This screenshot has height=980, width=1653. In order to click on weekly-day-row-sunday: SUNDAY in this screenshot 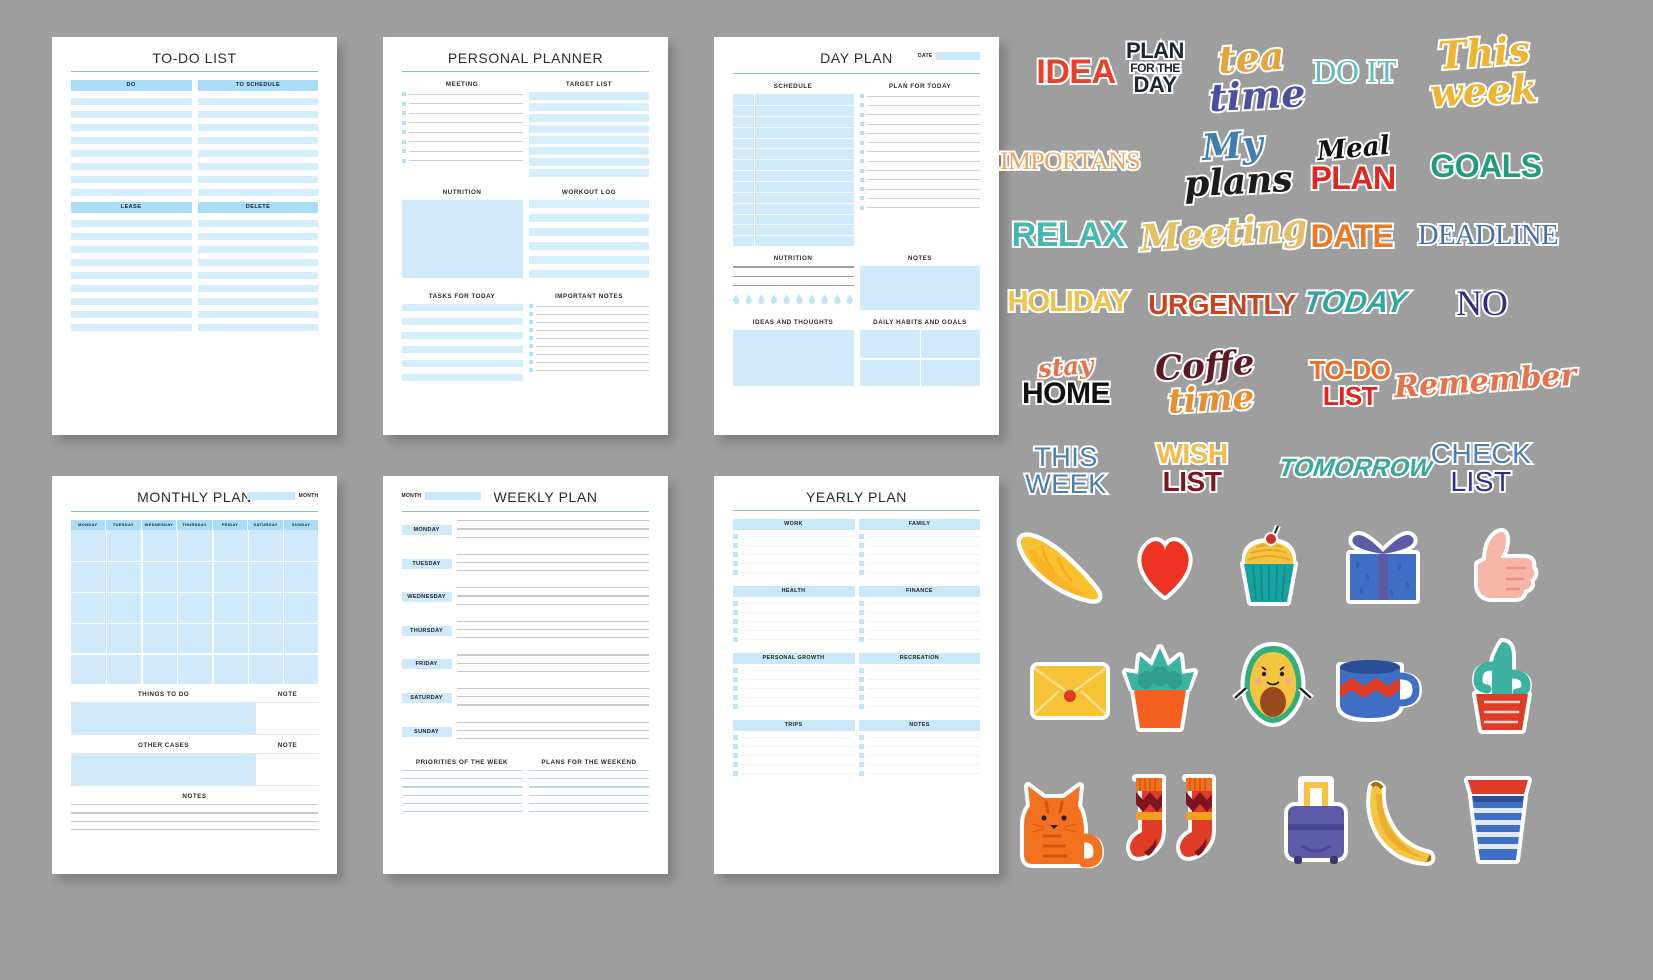, I will do `click(525, 733)`.